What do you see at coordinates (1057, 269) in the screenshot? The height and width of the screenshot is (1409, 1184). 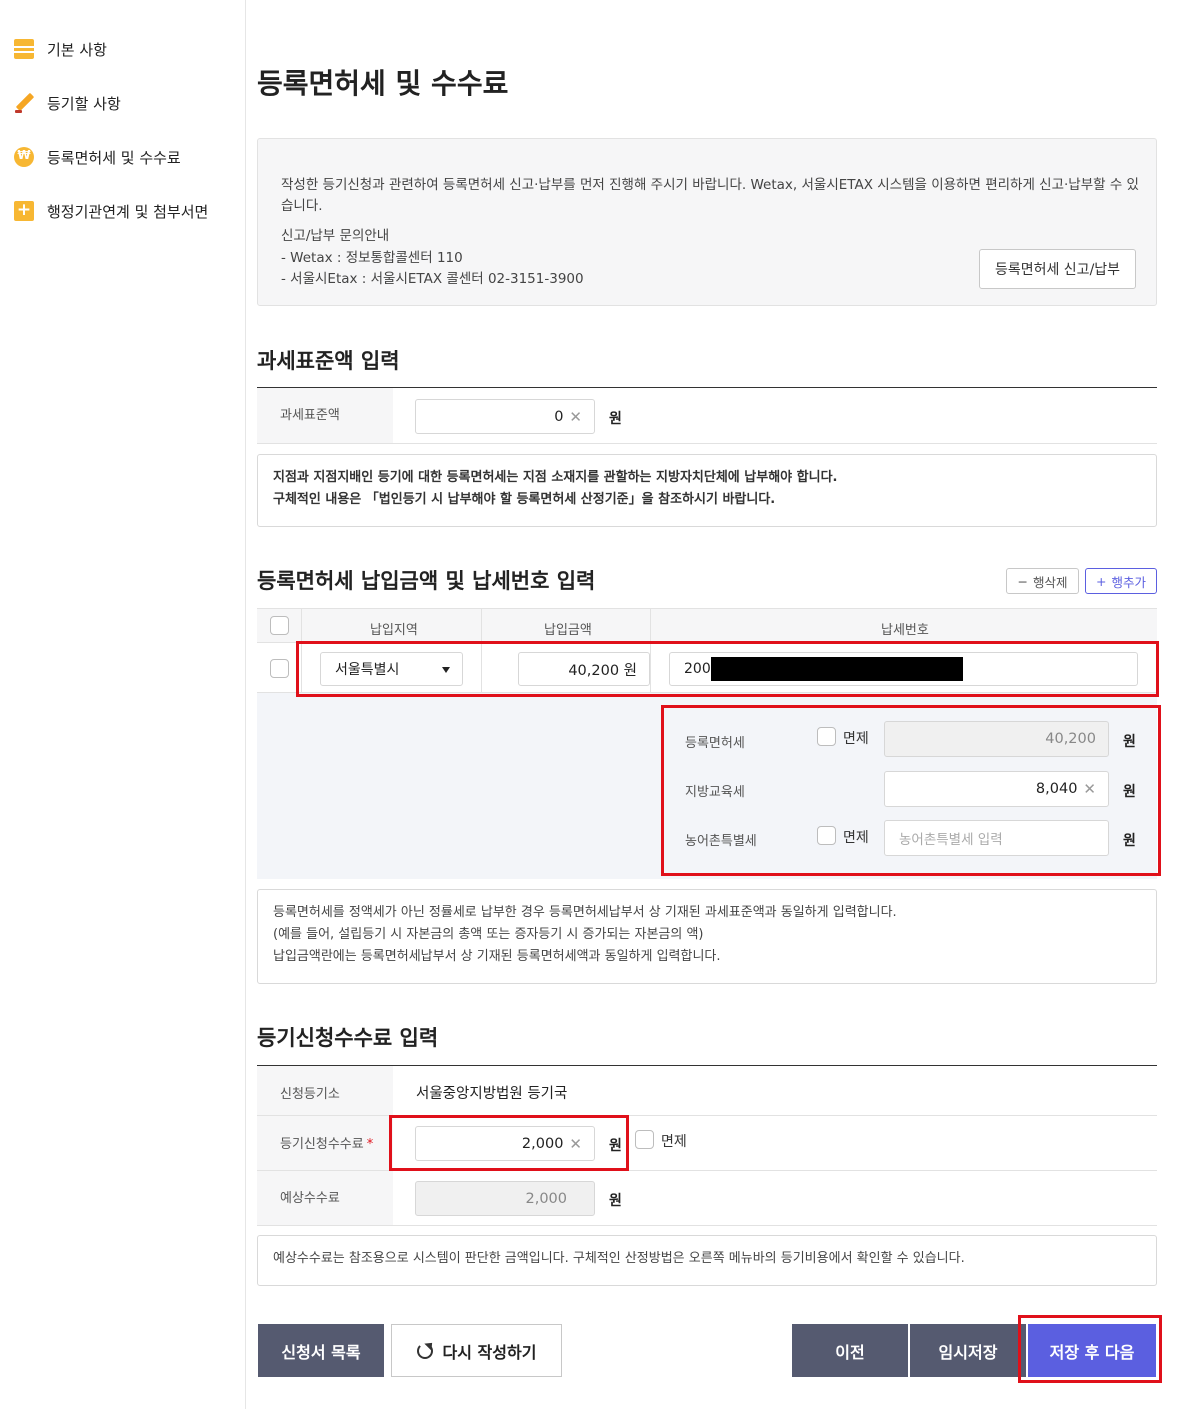 I see `tax-payment-button: 등록면허세 신고/납부` at bounding box center [1057, 269].